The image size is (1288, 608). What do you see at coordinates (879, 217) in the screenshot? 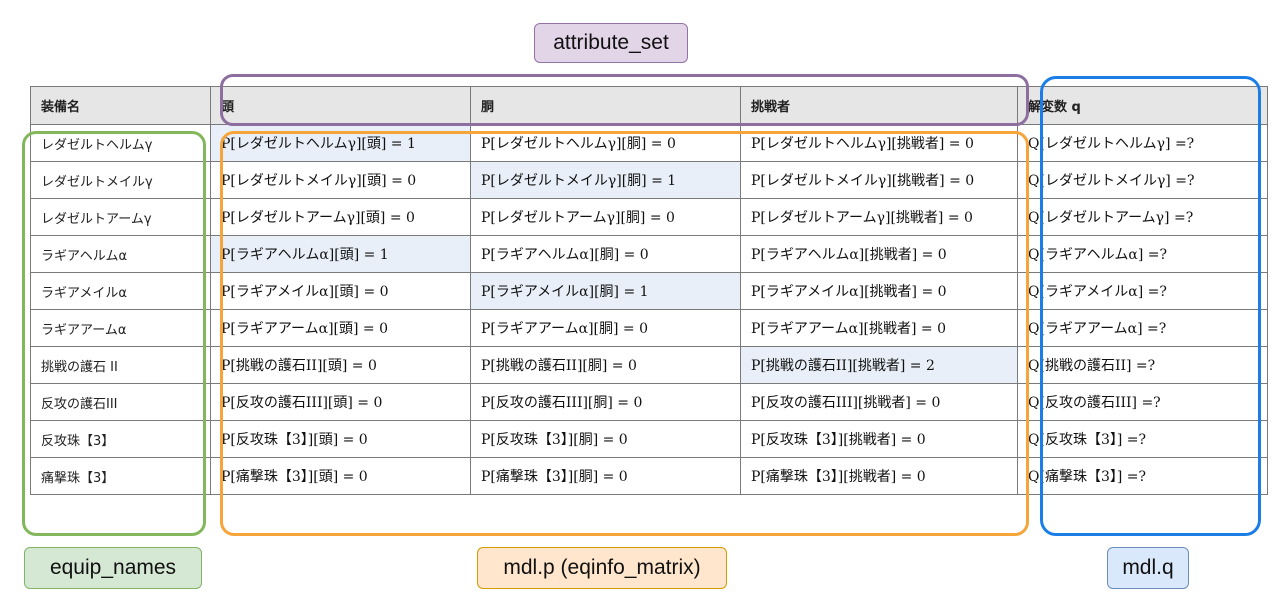
I see `p-challenger-cell: P[レダゼルトアームγ][挑戦者] = 0` at bounding box center [879, 217].